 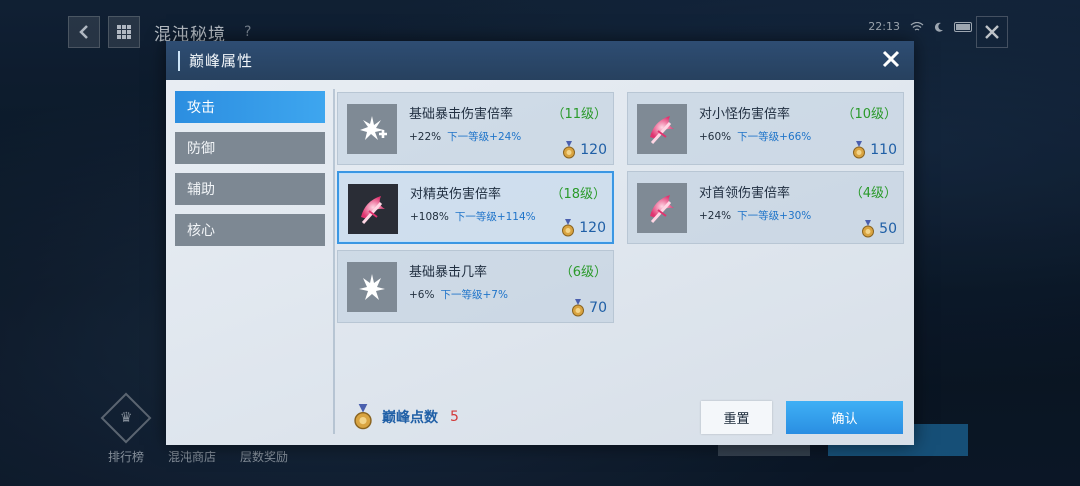 What do you see at coordinates (475, 286) in the screenshot?
I see `attribute-card: 基础暴击几率 （6级） +6% 下一等级+7% 70` at bounding box center [475, 286].